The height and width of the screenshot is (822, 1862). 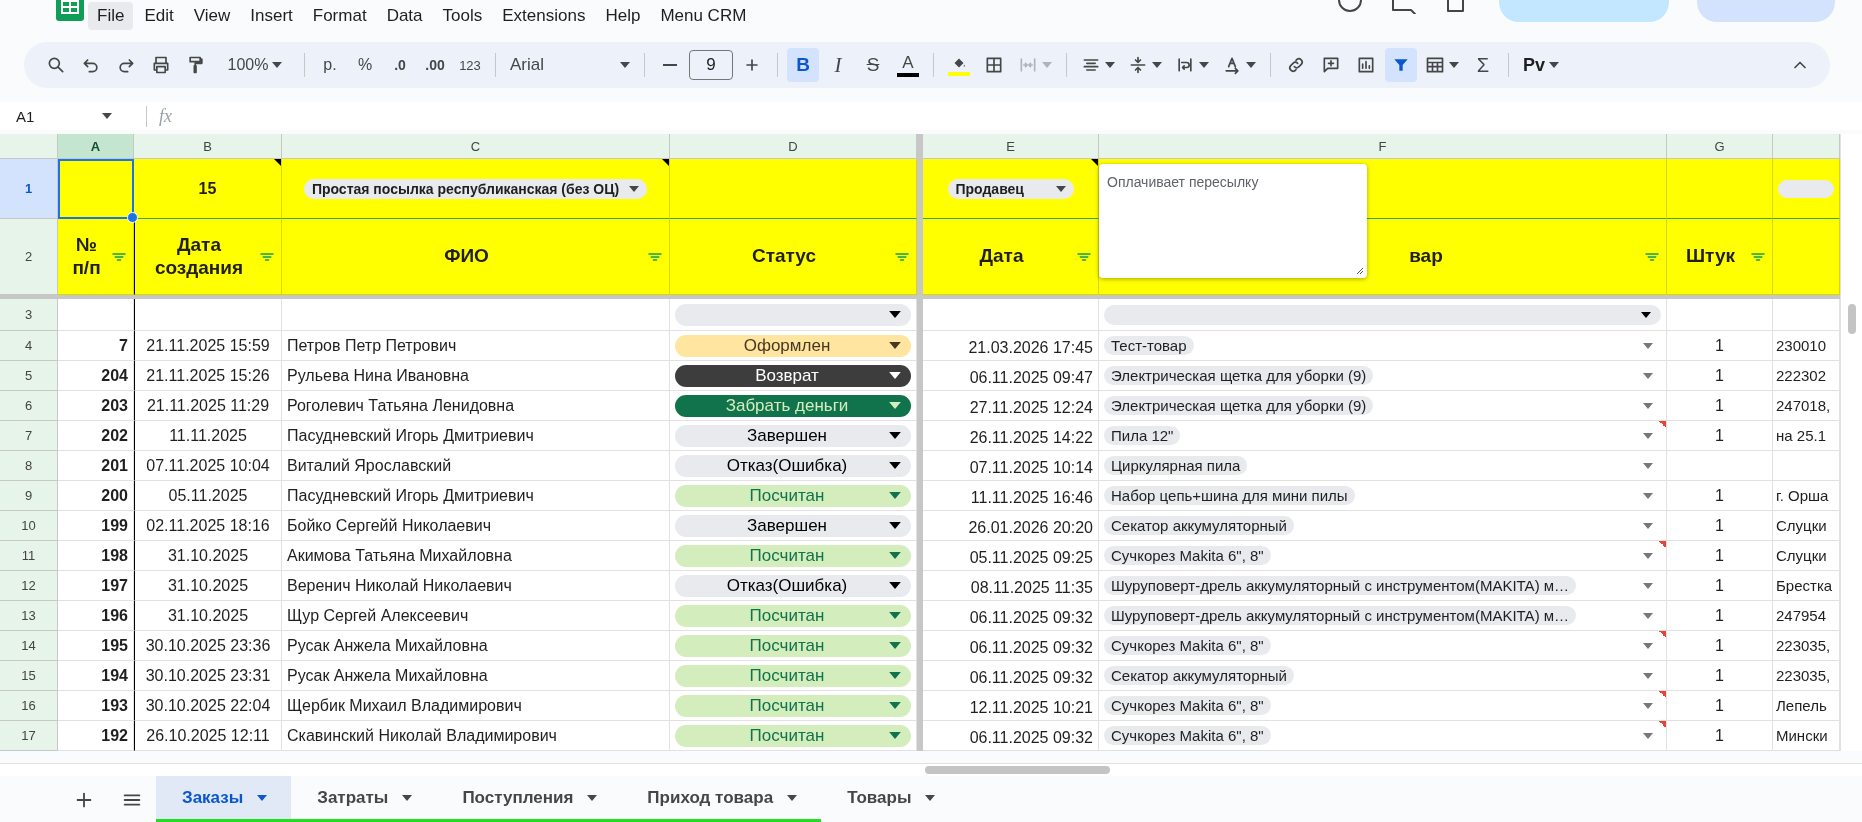 What do you see at coordinates (793, 375) in the screenshot?
I see `status-dropdown: Возврат` at bounding box center [793, 375].